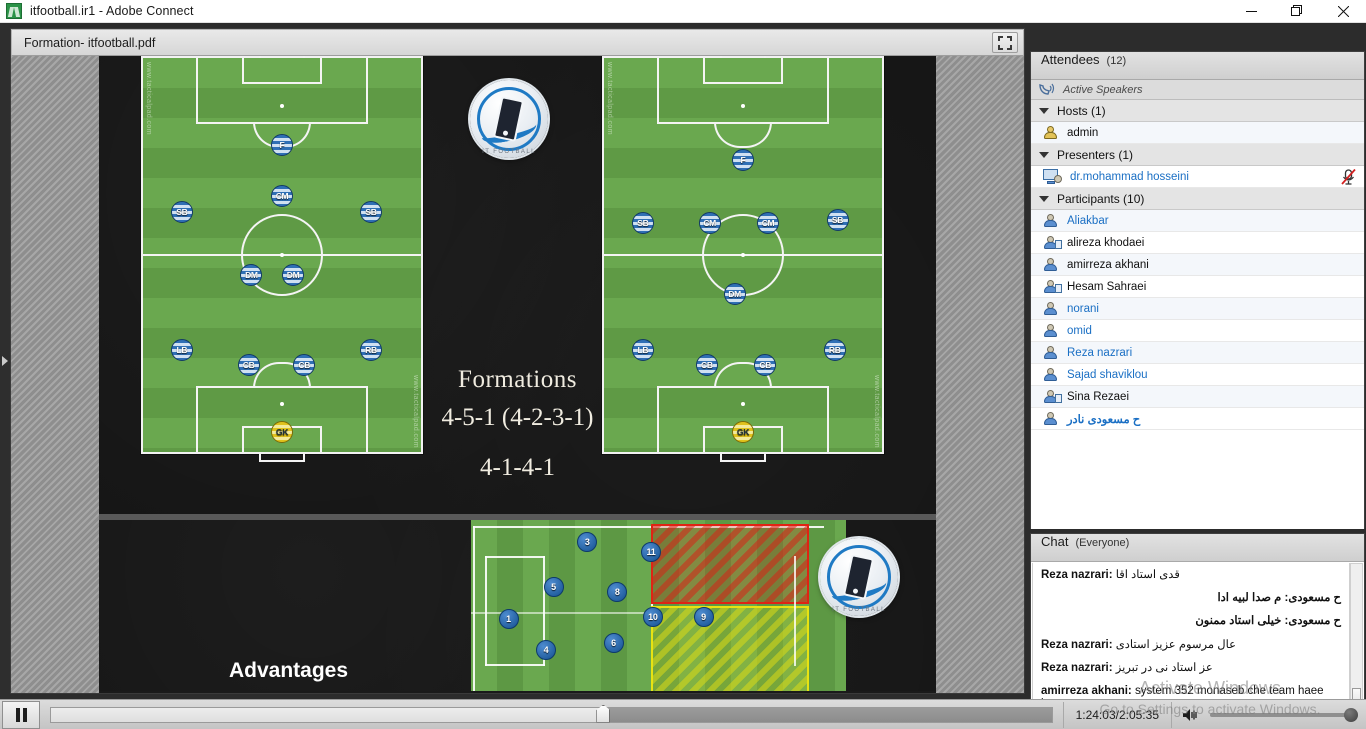 This screenshot has height=729, width=1366. What do you see at coordinates (1348, 177) in the screenshot?
I see `mic-muted-icon` at bounding box center [1348, 177].